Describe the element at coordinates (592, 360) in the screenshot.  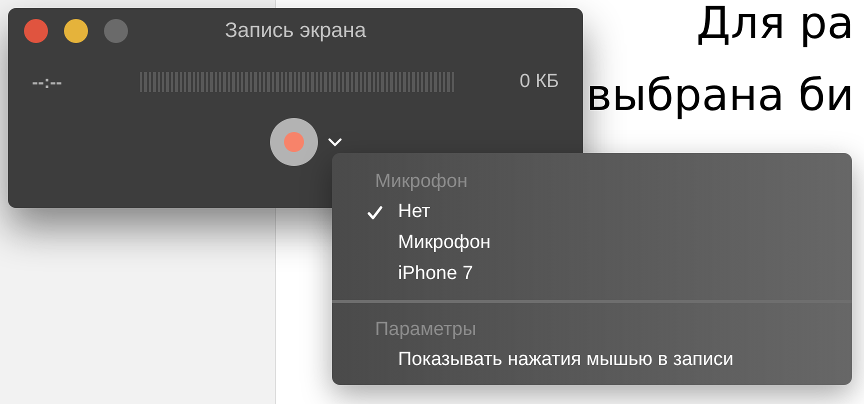
I see `menu-item: Показывать нажатия мышью в записи` at that location.